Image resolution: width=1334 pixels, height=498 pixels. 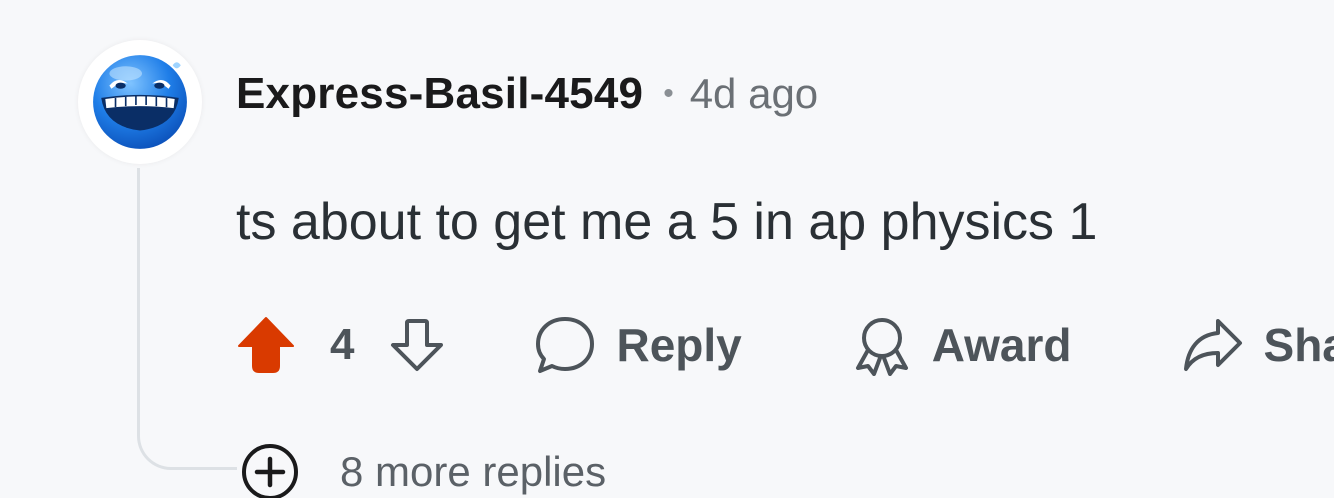 I want to click on award-label: Award, so click(x=1001, y=345).